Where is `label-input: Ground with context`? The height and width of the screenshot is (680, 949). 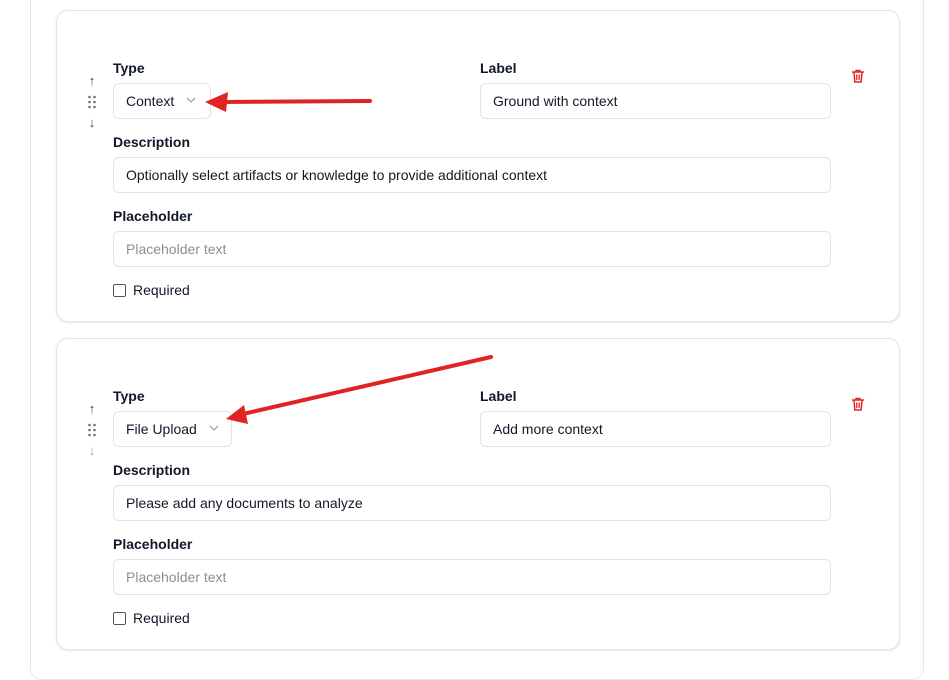 label-input: Ground with context is located at coordinates (655, 101).